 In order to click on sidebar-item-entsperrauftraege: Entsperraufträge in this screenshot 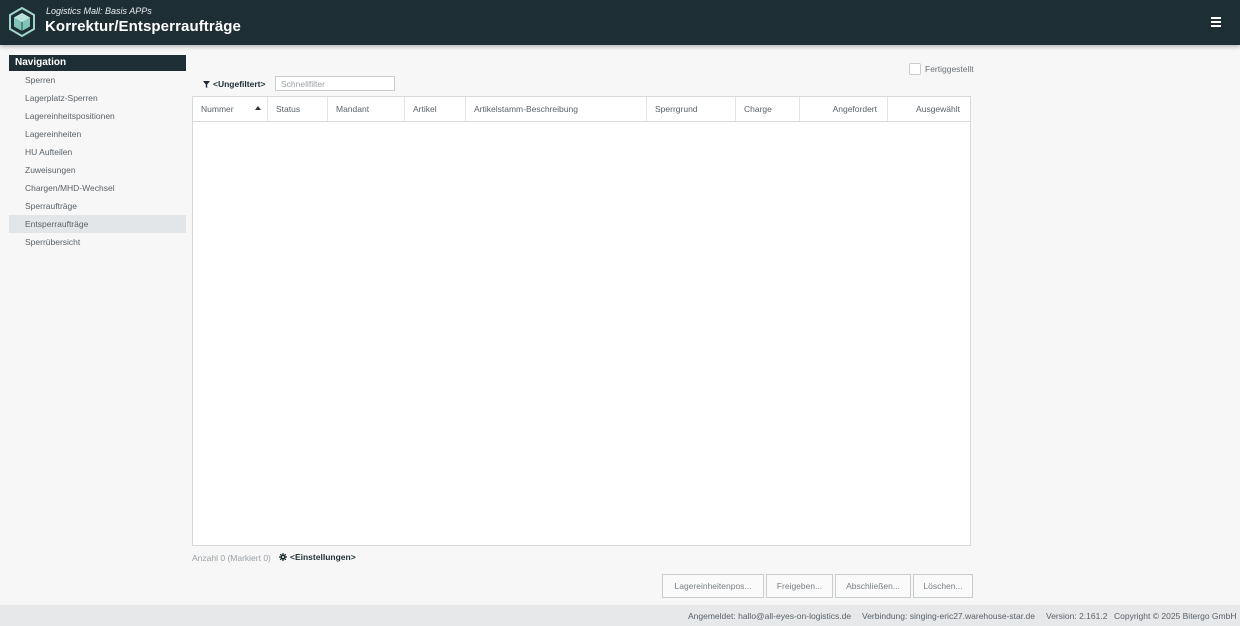, I will do `click(97, 224)`.